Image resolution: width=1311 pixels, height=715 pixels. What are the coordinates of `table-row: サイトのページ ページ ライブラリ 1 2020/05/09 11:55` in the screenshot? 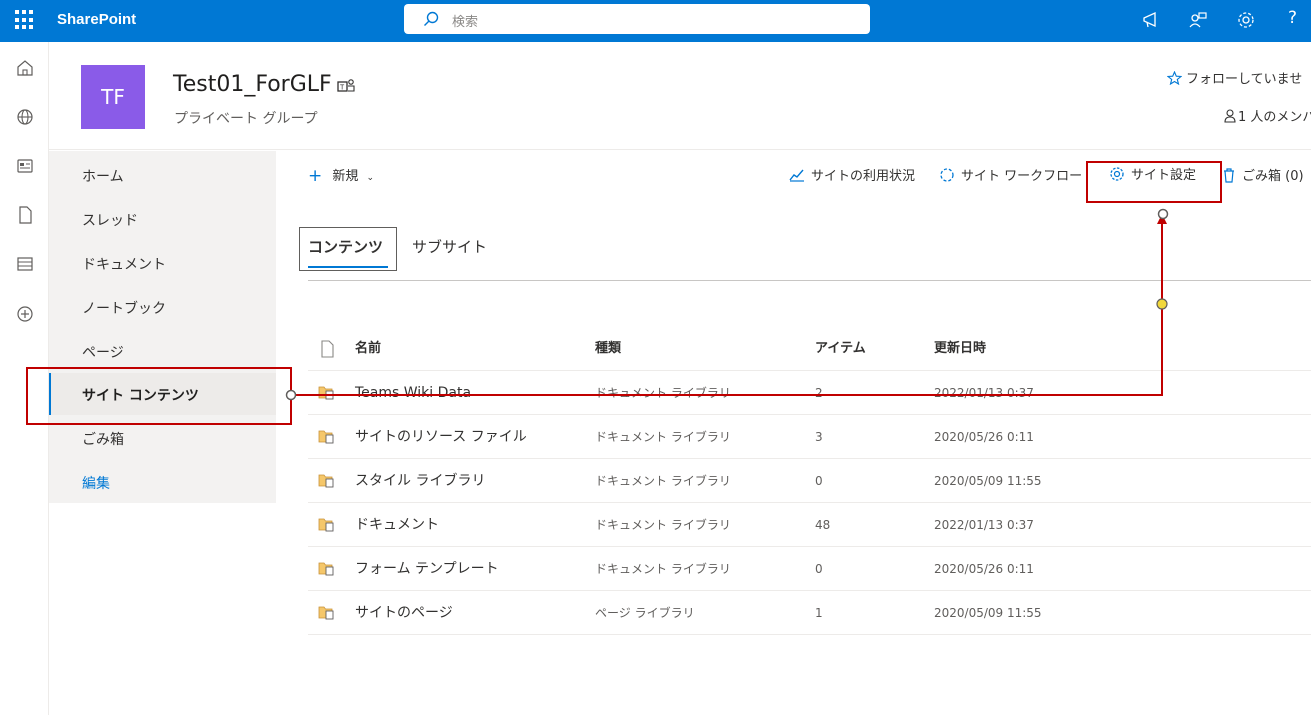 It's located at (809, 613).